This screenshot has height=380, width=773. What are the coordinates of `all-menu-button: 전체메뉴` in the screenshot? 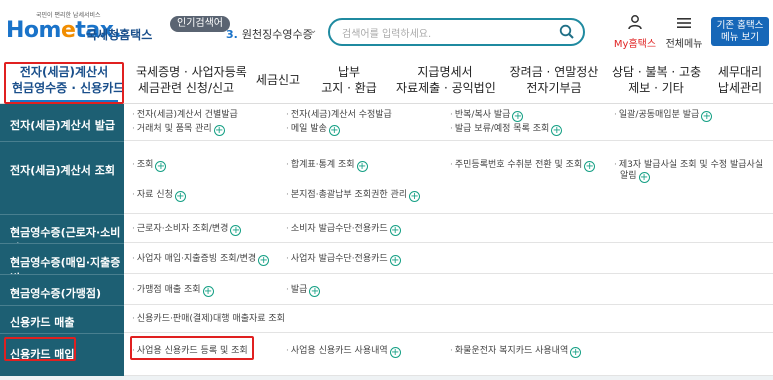 It's located at (684, 32).